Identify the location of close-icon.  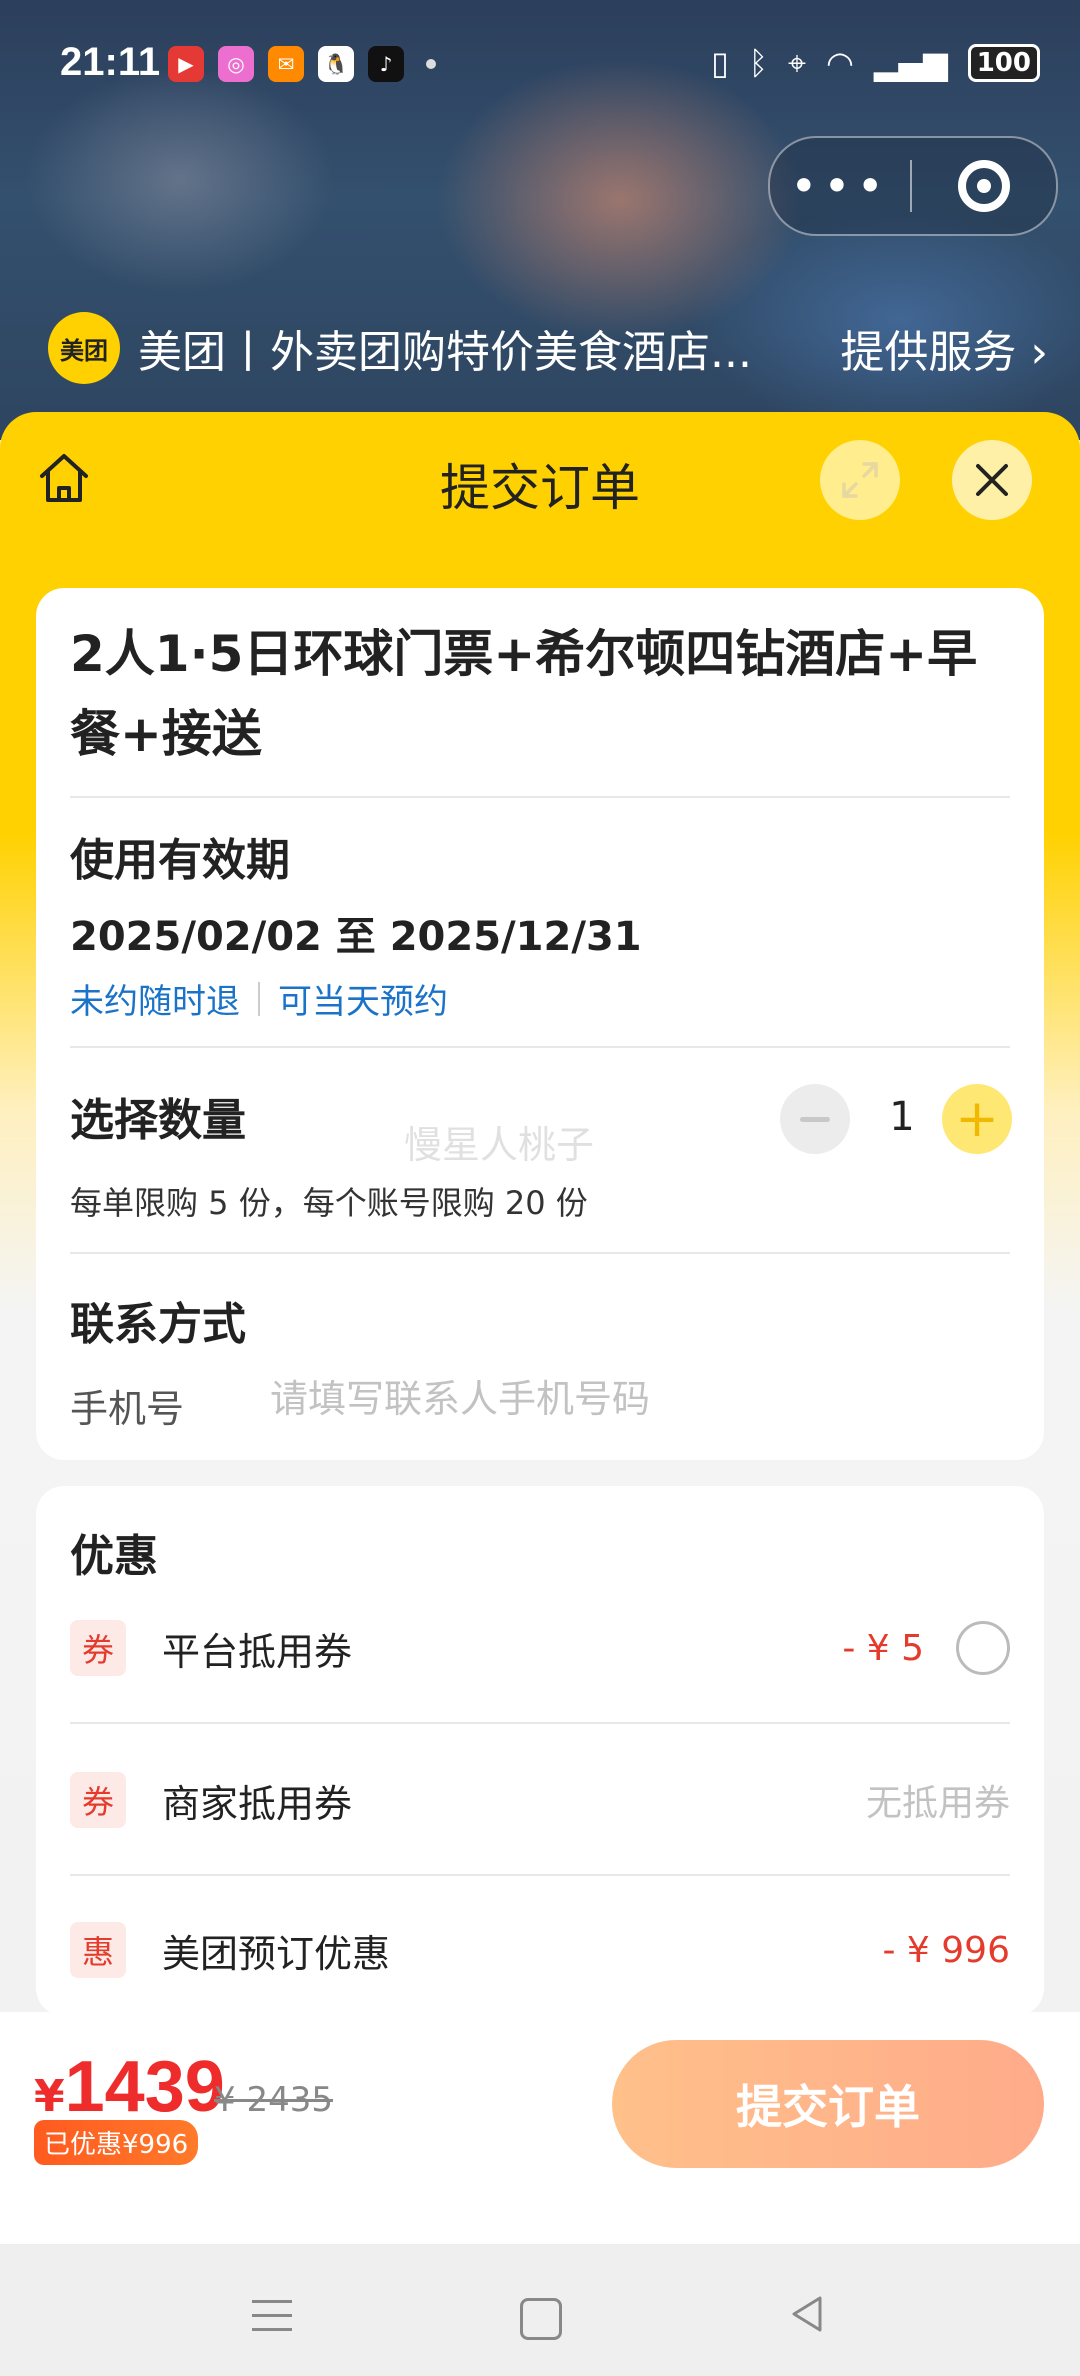
(992, 480).